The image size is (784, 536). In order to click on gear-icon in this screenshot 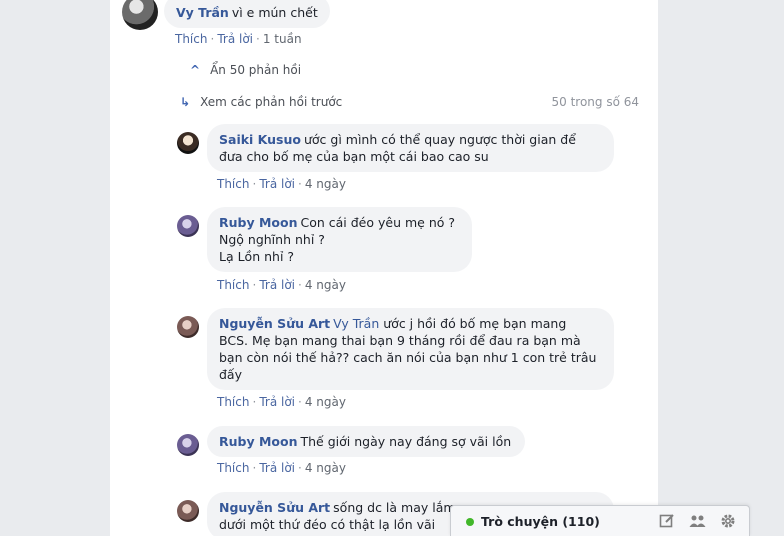, I will do `click(728, 522)`.